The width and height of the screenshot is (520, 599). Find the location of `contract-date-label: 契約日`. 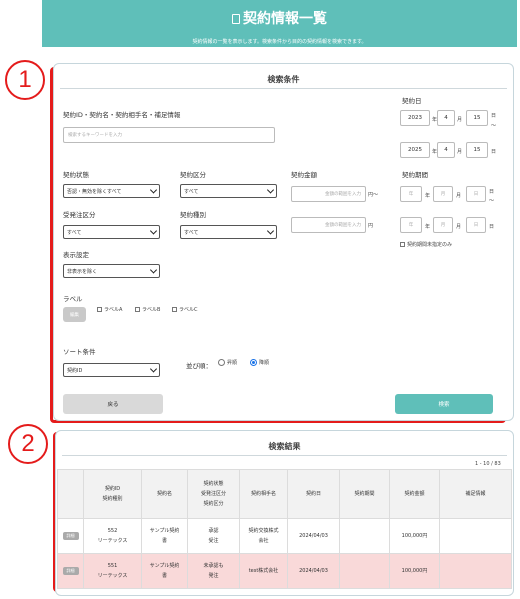

contract-date-label: 契約日 is located at coordinates (412, 101).